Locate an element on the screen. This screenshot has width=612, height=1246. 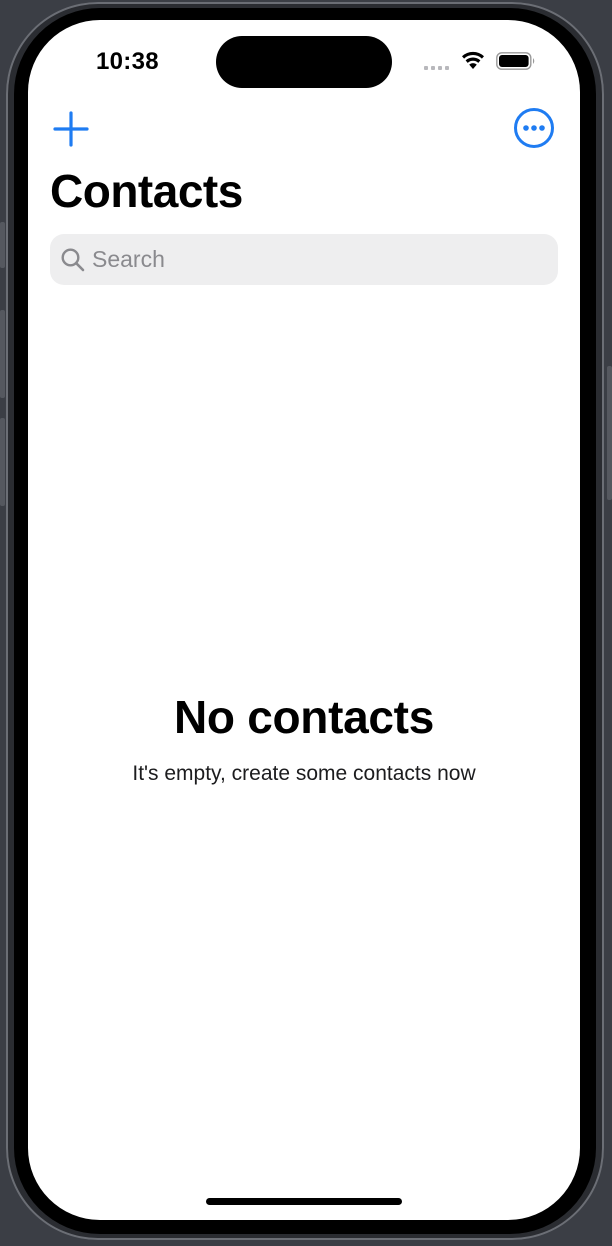
plus-icon is located at coordinates (71, 129).